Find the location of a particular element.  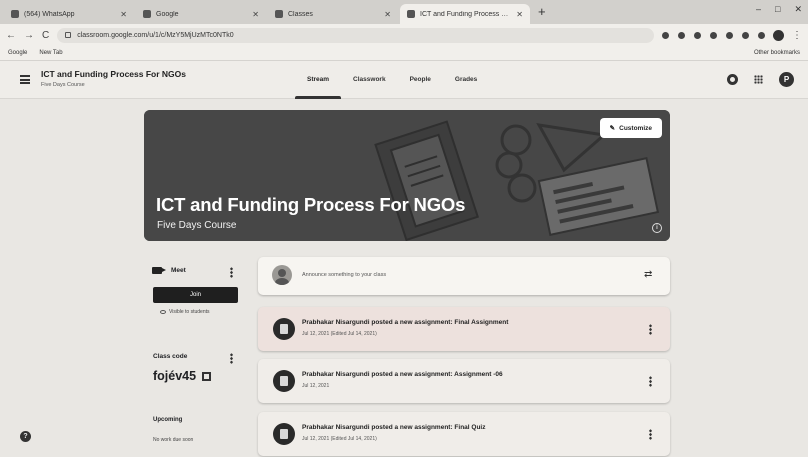

customize-label: Customize is located at coordinates (635, 128).